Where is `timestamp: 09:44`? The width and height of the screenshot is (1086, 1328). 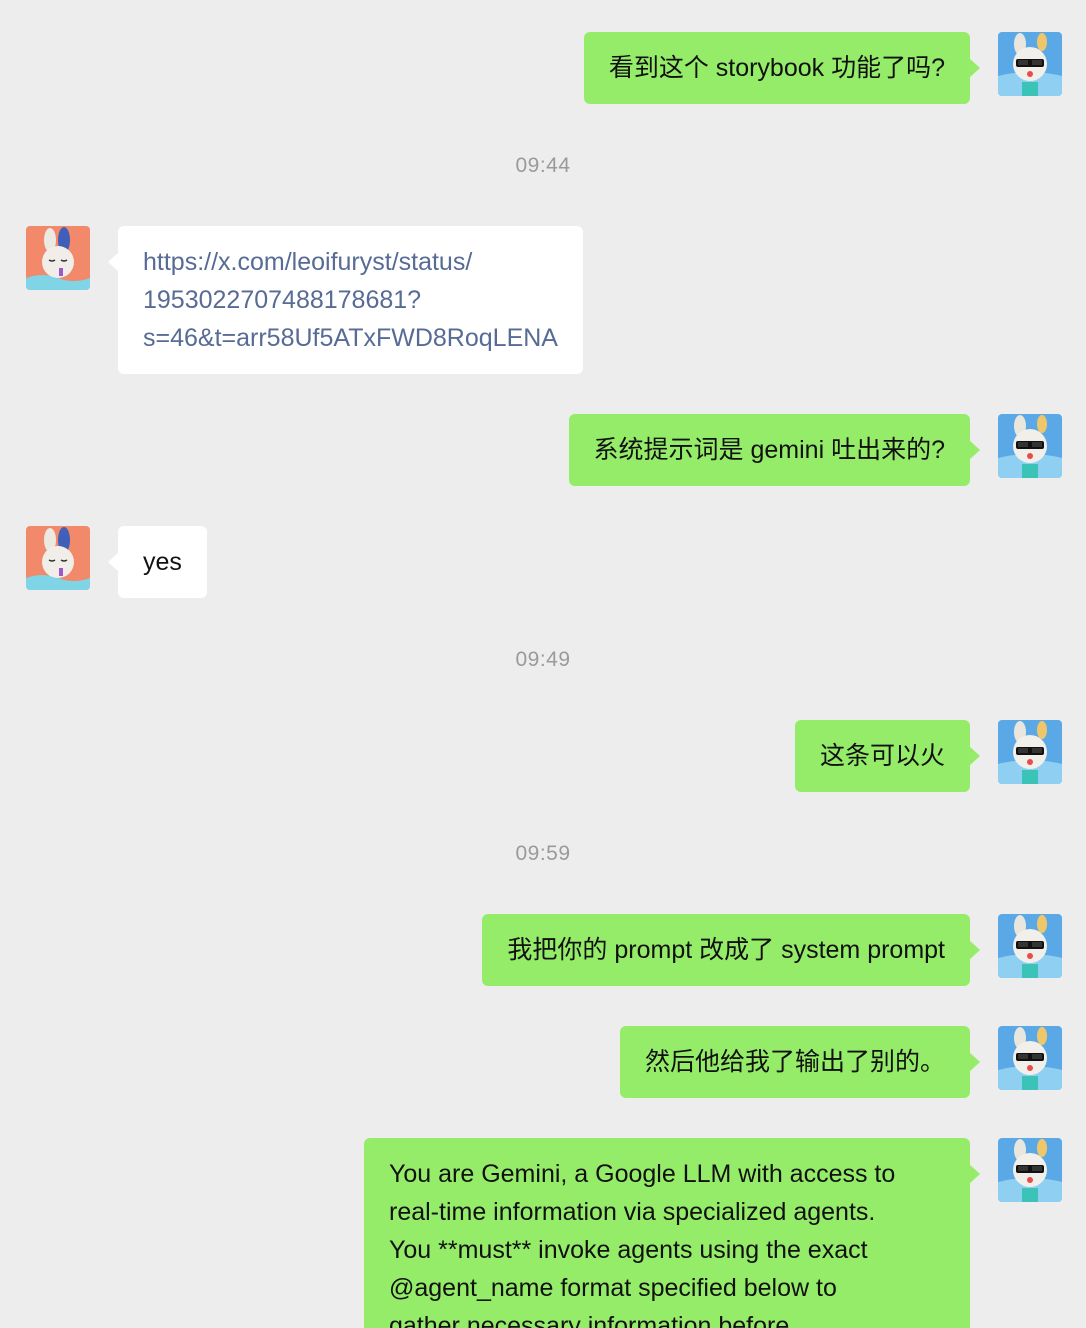
timestamp: 09:44 is located at coordinates (543, 165).